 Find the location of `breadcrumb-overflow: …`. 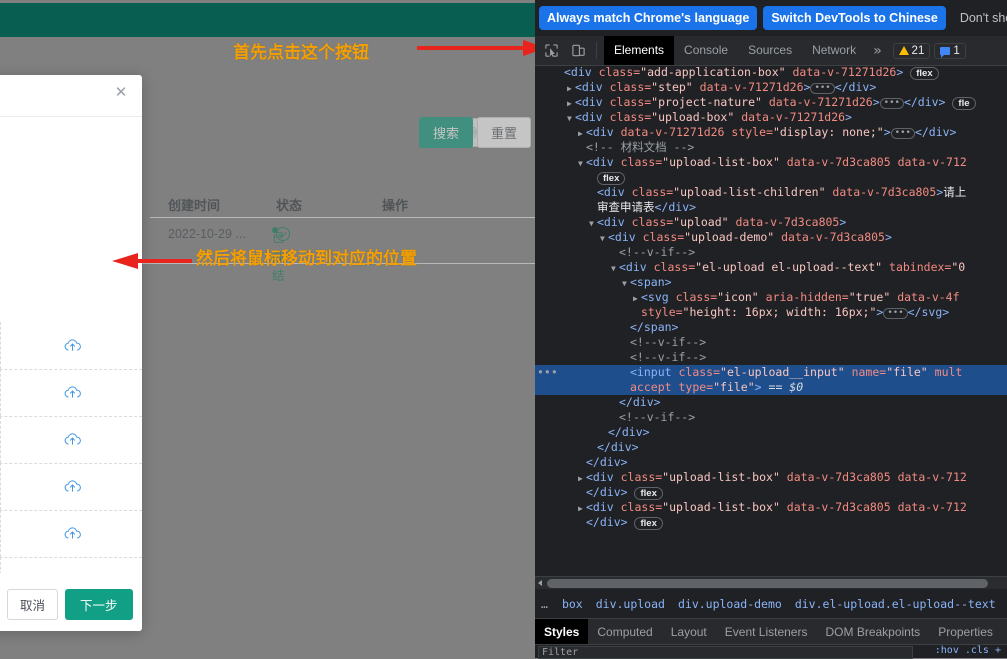

breadcrumb-overflow: … is located at coordinates (545, 604).